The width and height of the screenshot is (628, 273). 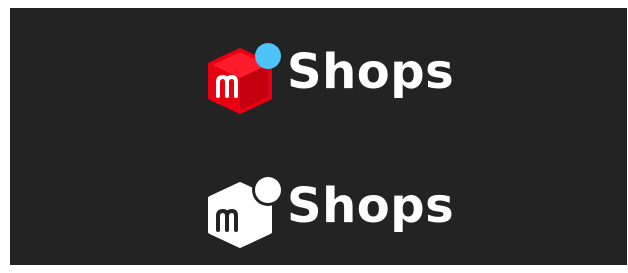 I want to click on mercari-box-icon-color, so click(x=244, y=78).